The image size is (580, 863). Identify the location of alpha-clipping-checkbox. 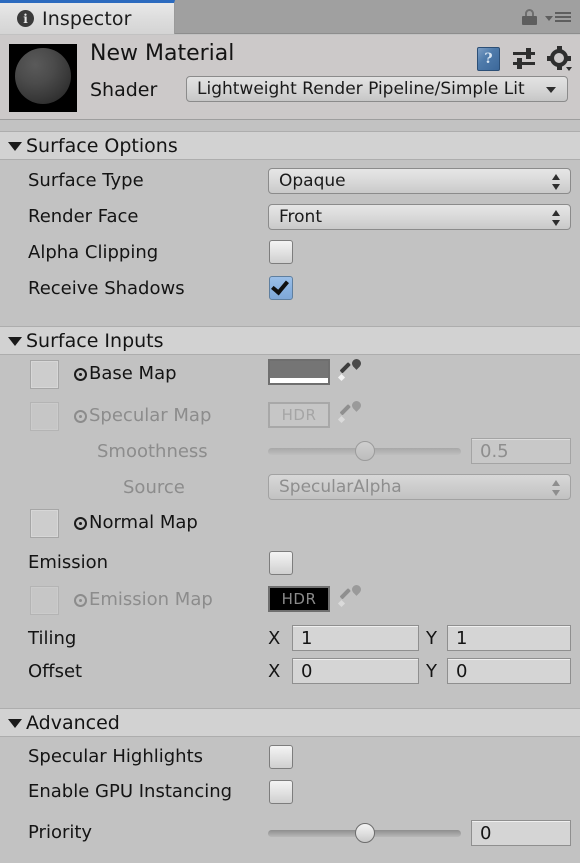
(281, 252).